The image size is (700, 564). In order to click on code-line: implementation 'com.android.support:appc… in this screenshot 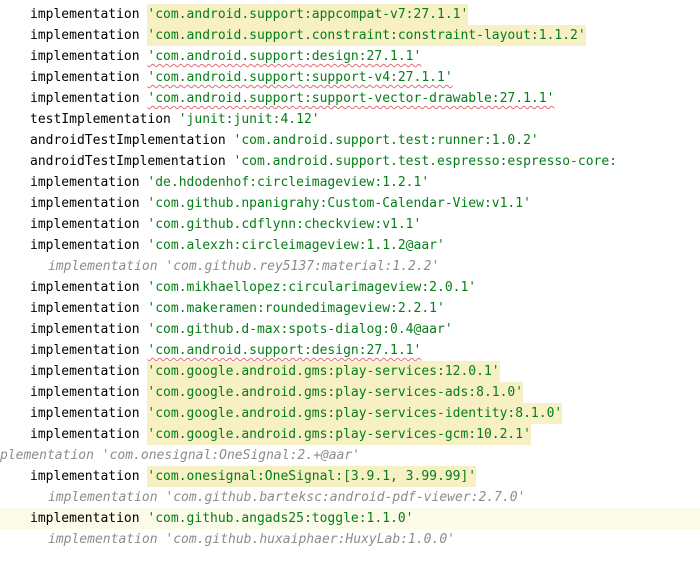, I will do `click(350, 14)`.